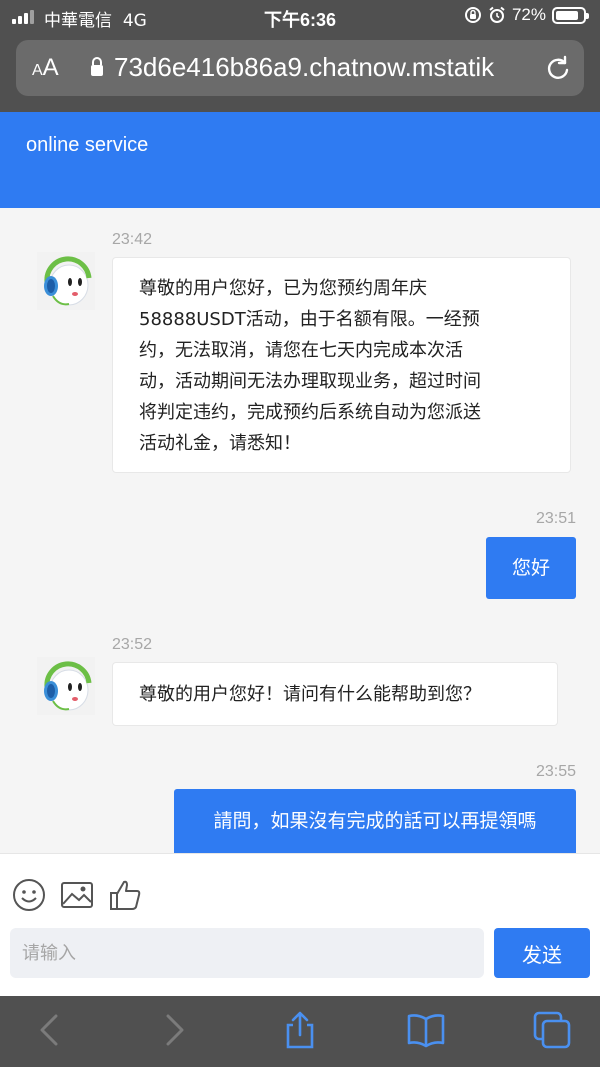 Image resolution: width=600 pixels, height=1067 pixels. Describe the element at coordinates (570, 15) in the screenshot. I see `battery-icon` at that location.